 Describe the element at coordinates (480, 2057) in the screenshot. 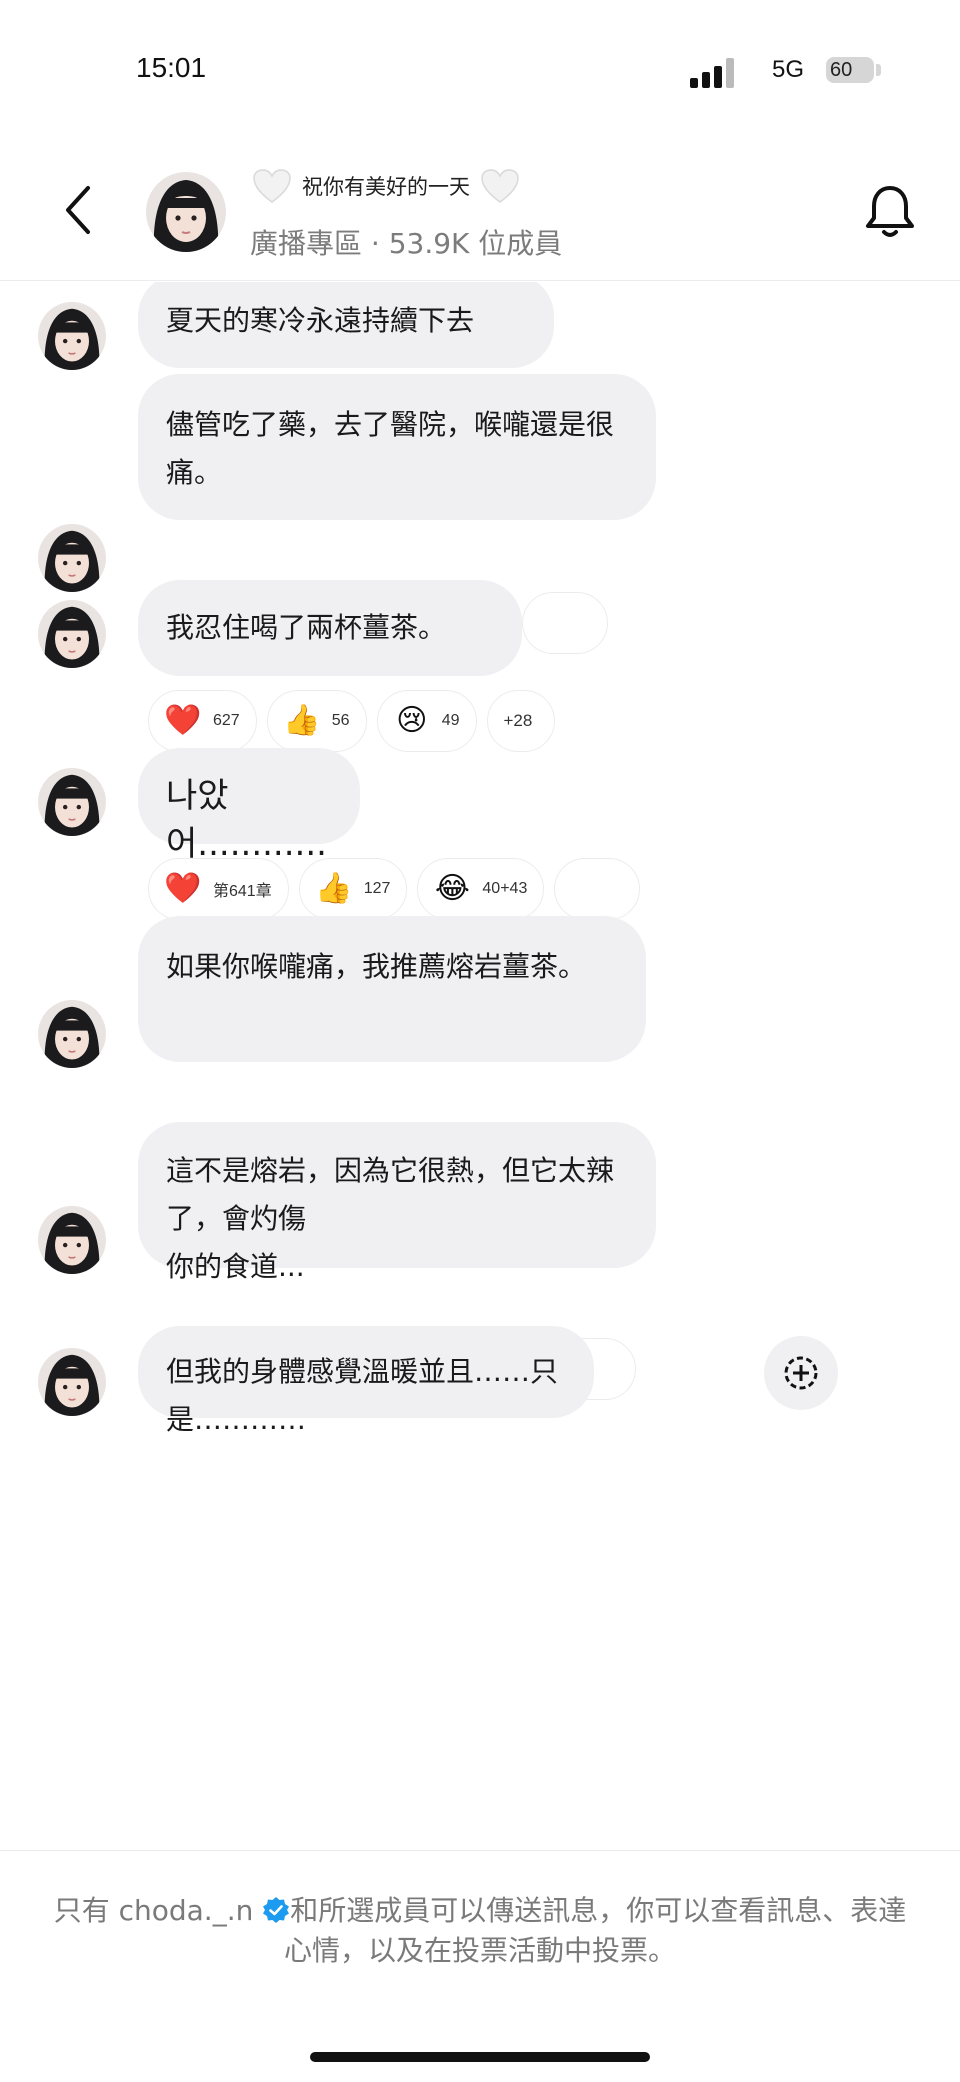

I see `home-indicator` at that location.